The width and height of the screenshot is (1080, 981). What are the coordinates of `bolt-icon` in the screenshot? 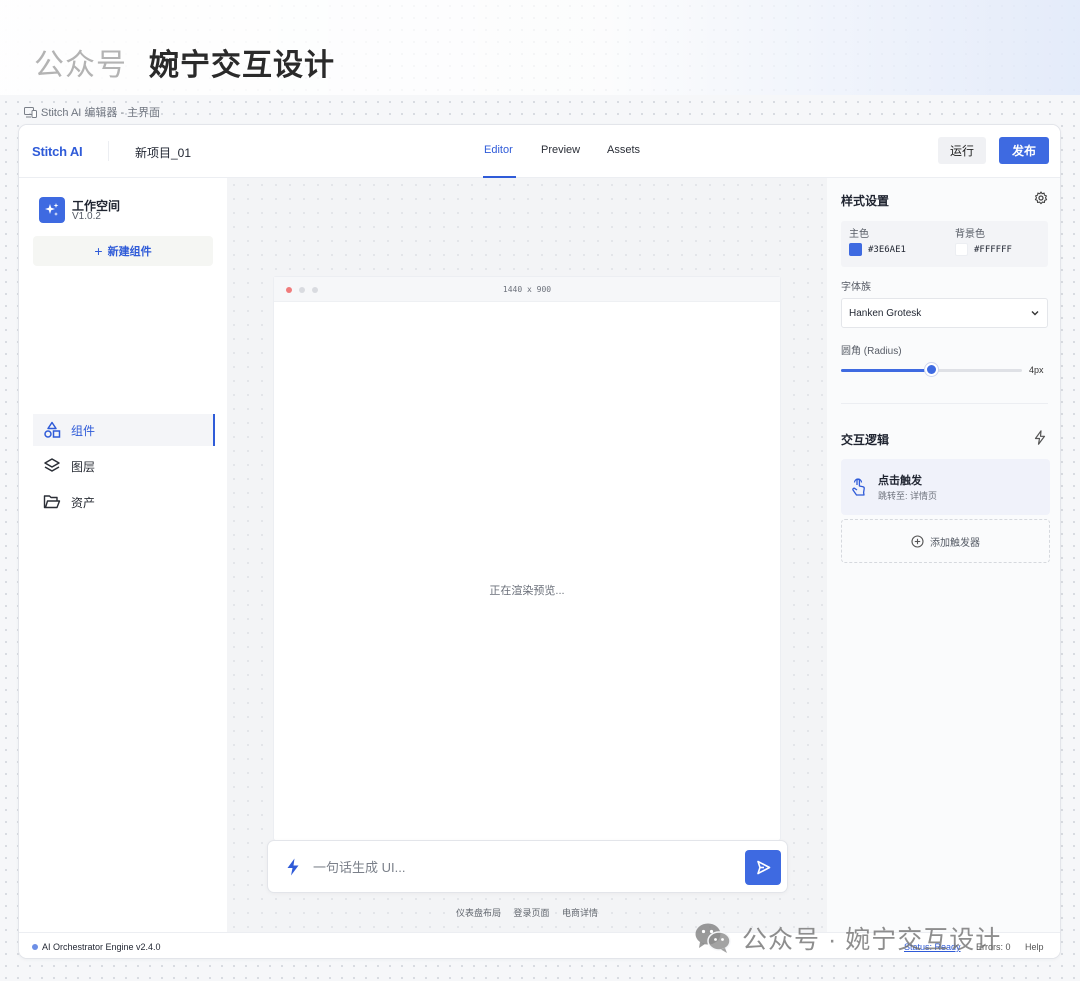 It's located at (293, 867).